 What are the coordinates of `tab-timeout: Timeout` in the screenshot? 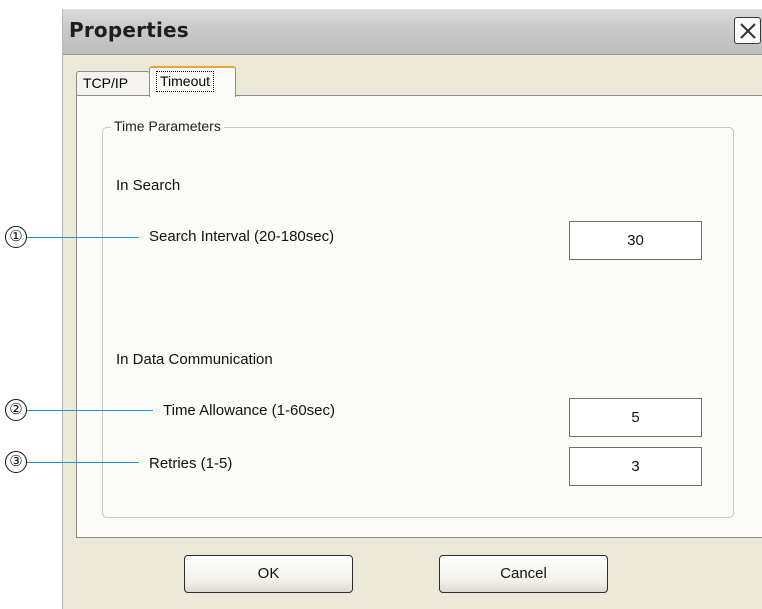 It's located at (192, 81).